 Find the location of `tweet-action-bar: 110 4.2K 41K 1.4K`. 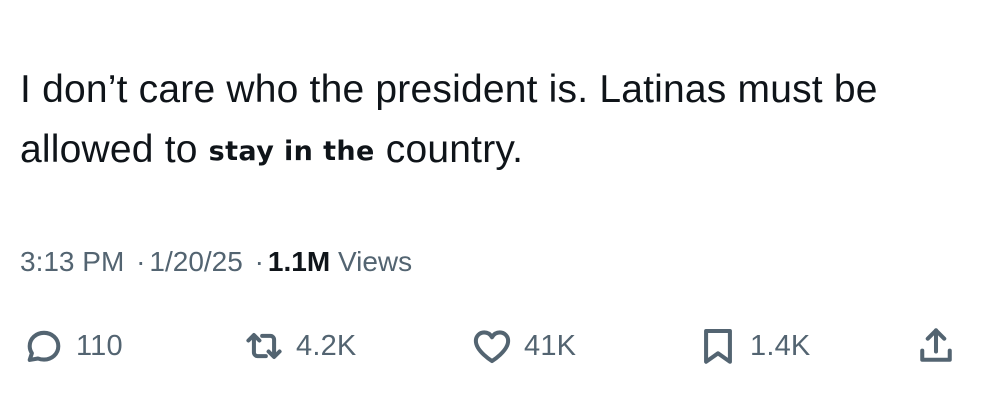

tweet-action-bar: 110 4.2K 41K 1.4K is located at coordinates (500, 346).